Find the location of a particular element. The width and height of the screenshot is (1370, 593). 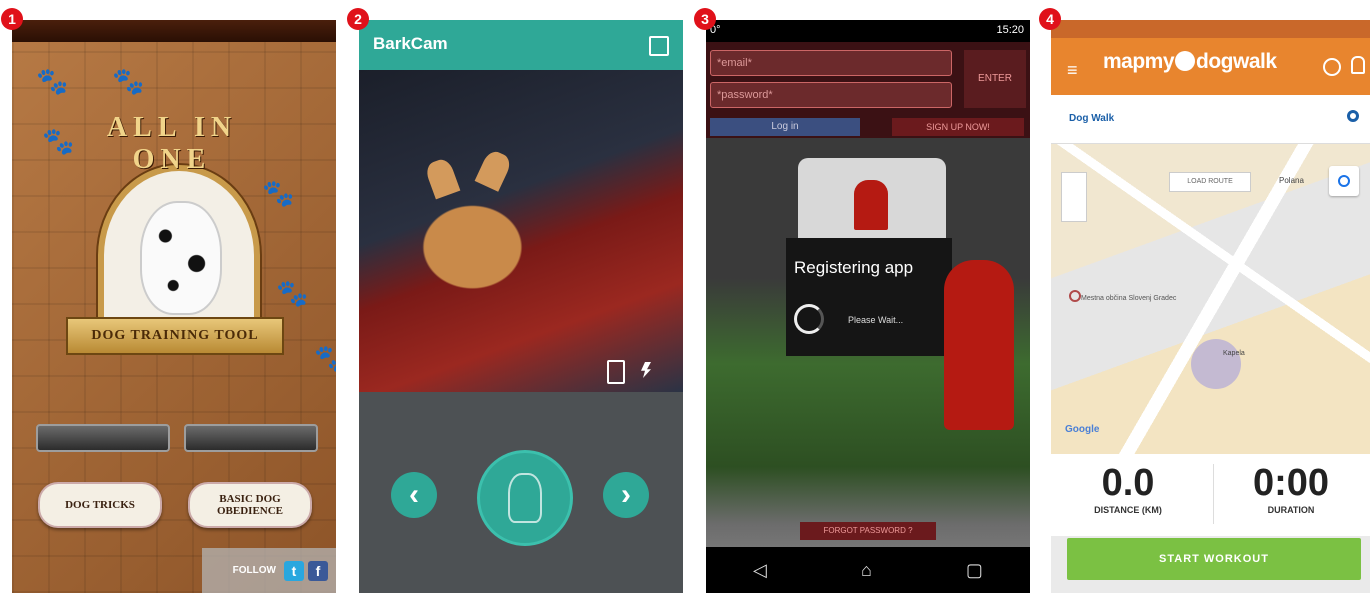

capture-button is located at coordinates (525, 498).